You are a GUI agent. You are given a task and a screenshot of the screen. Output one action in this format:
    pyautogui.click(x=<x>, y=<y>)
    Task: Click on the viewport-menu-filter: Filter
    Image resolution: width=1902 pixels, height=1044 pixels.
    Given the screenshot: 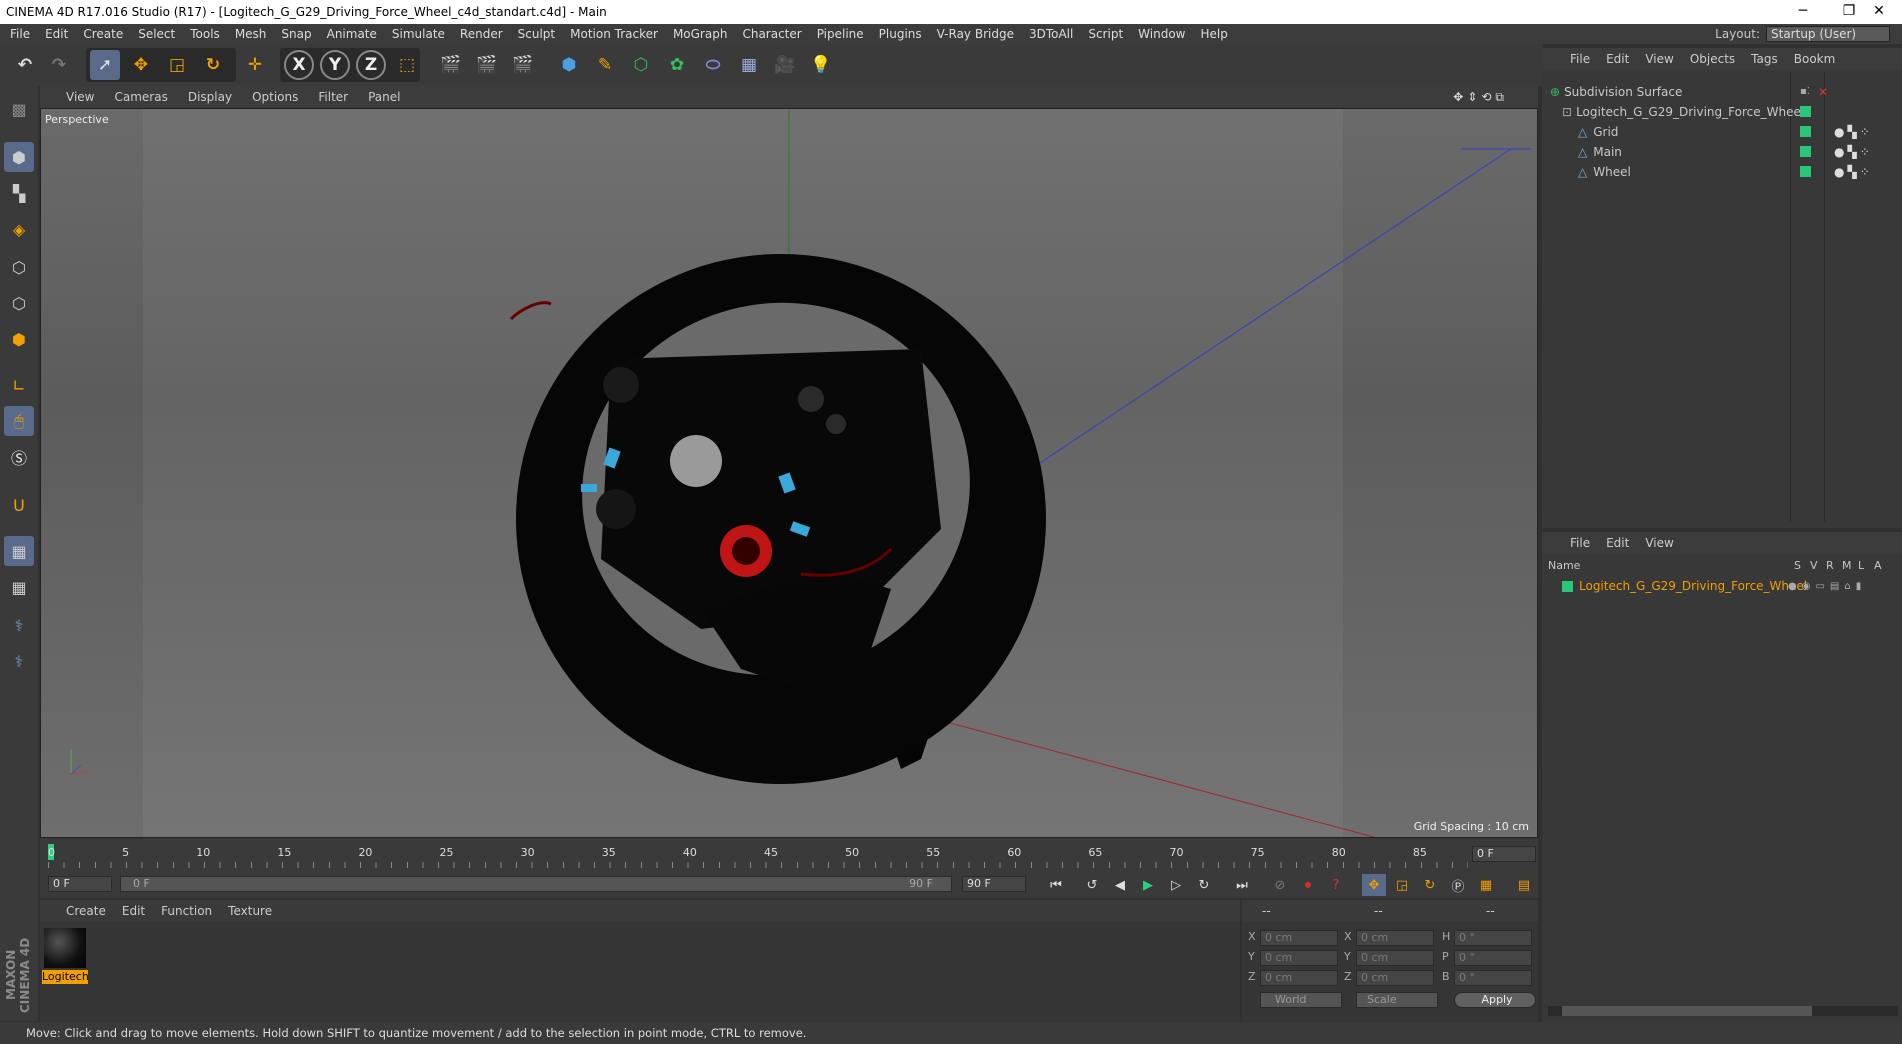 What is the action you would take?
    pyautogui.click(x=333, y=97)
    